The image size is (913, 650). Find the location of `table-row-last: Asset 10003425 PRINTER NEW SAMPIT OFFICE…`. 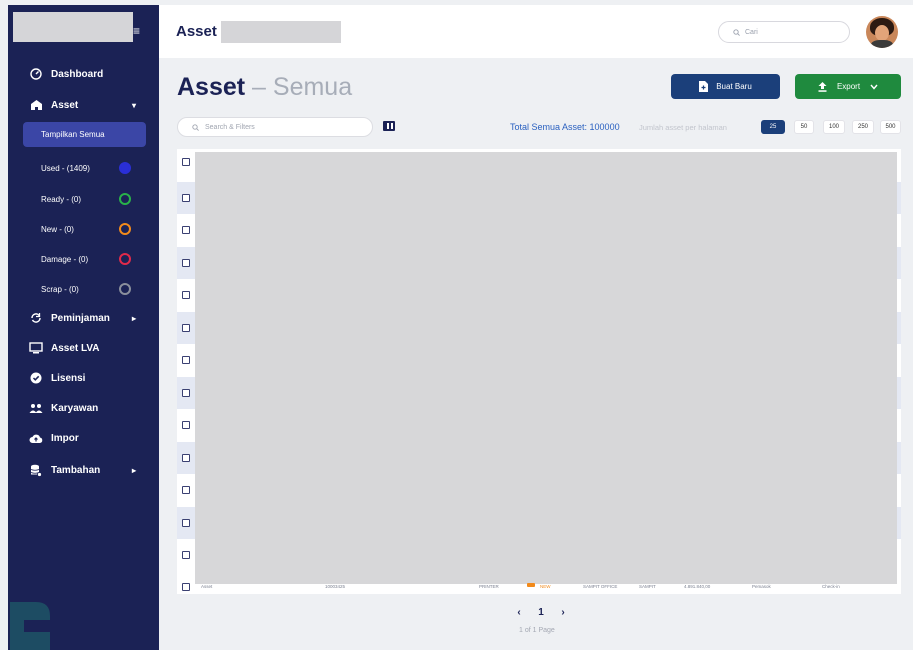

table-row-last: Asset 10003425 PRINTER NEW SAMPIT OFFICE… is located at coordinates (539, 587).